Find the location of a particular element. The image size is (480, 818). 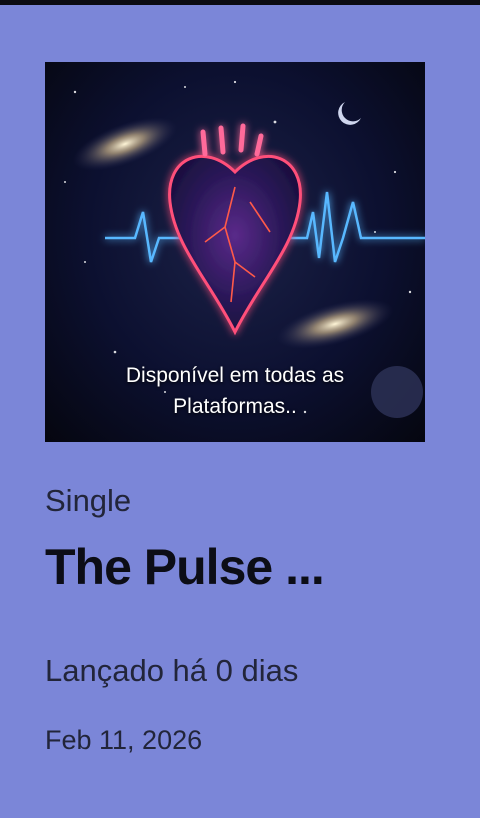

caption-line-1: Disponível em todas as is located at coordinates (235, 375).